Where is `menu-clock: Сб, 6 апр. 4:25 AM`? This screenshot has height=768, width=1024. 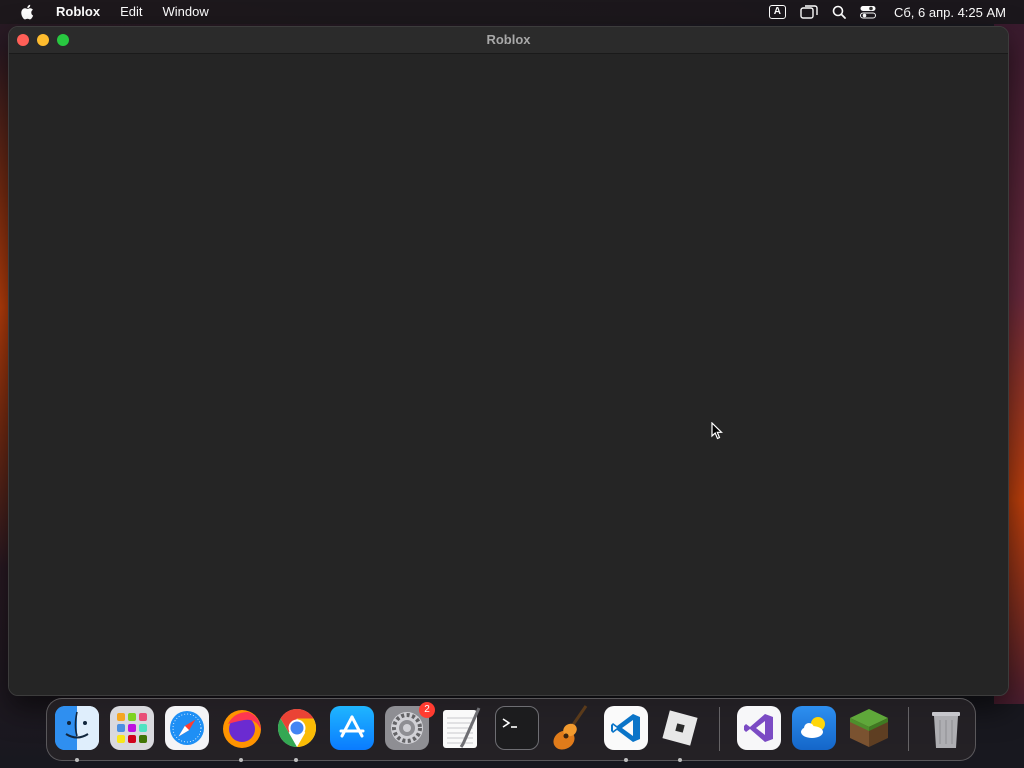
menu-clock: Сб, 6 апр. 4:25 AM is located at coordinates (950, 12).